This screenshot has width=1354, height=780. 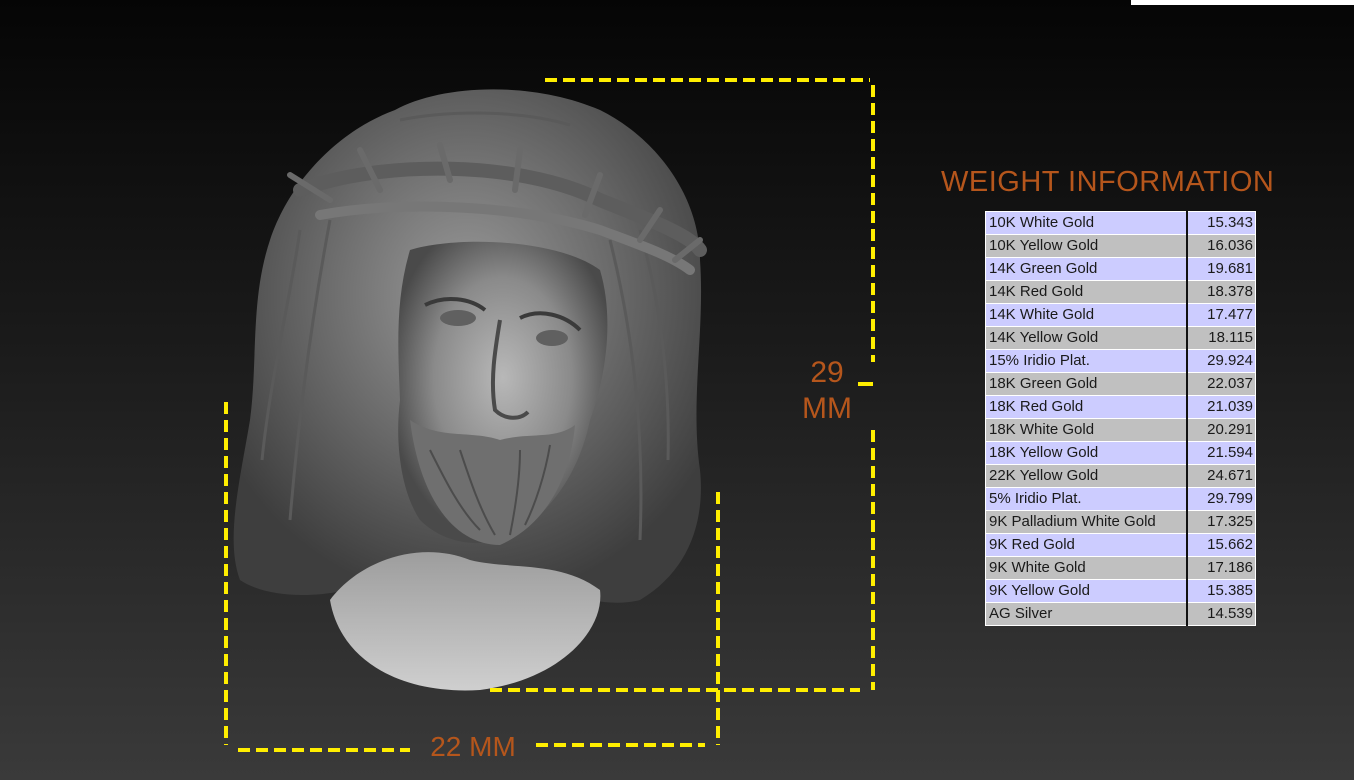 I want to click on table-row: 5% Iridio Plat. 29.799, so click(x=1120, y=499).